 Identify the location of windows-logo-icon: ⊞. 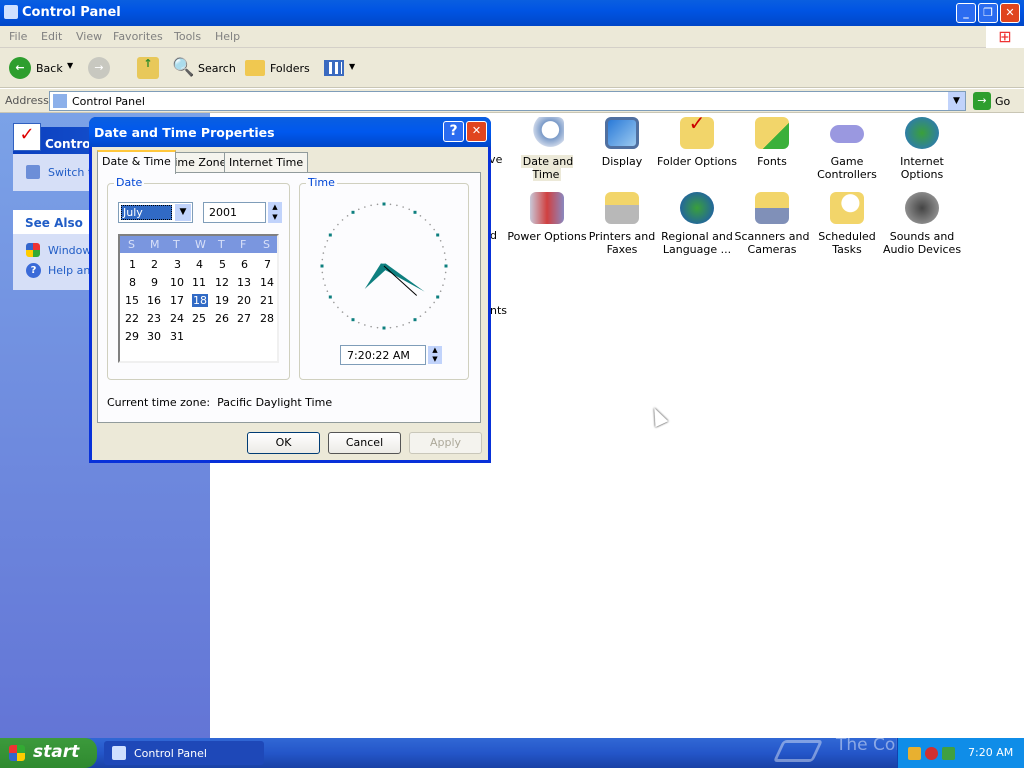
(1005, 37).